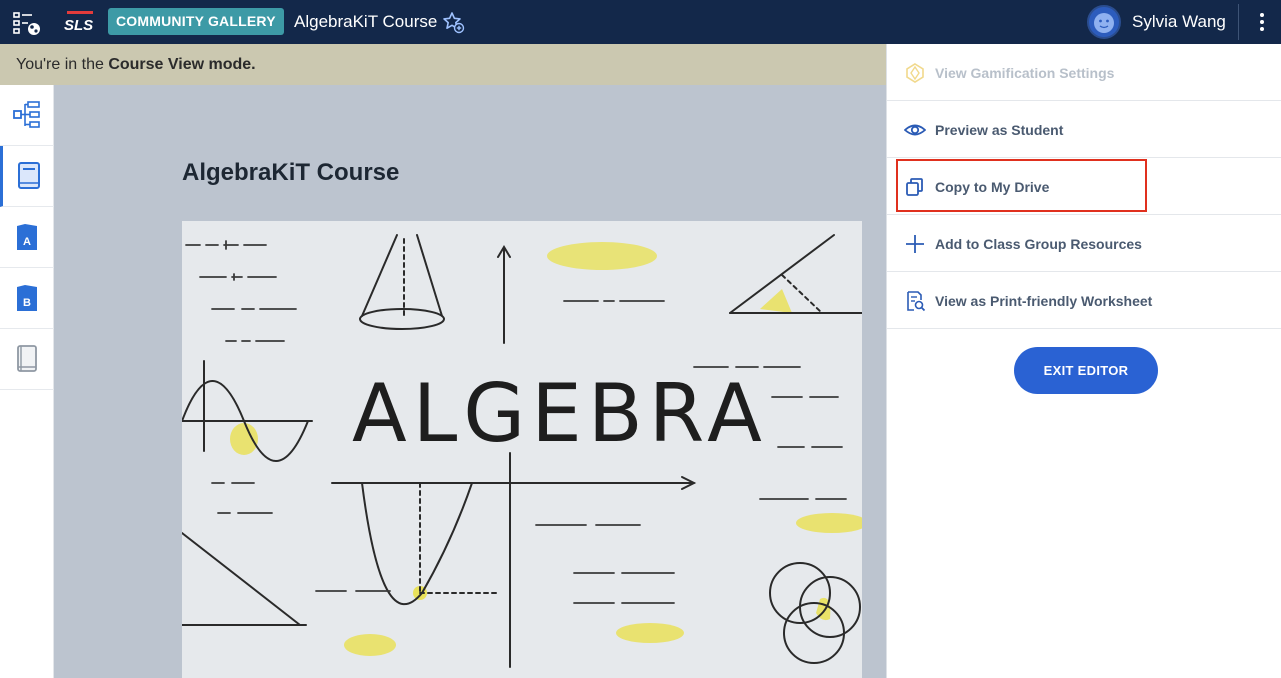  What do you see at coordinates (1044, 301) in the screenshot?
I see `menu-item-label: View as Print-friendly Worksheet` at bounding box center [1044, 301].